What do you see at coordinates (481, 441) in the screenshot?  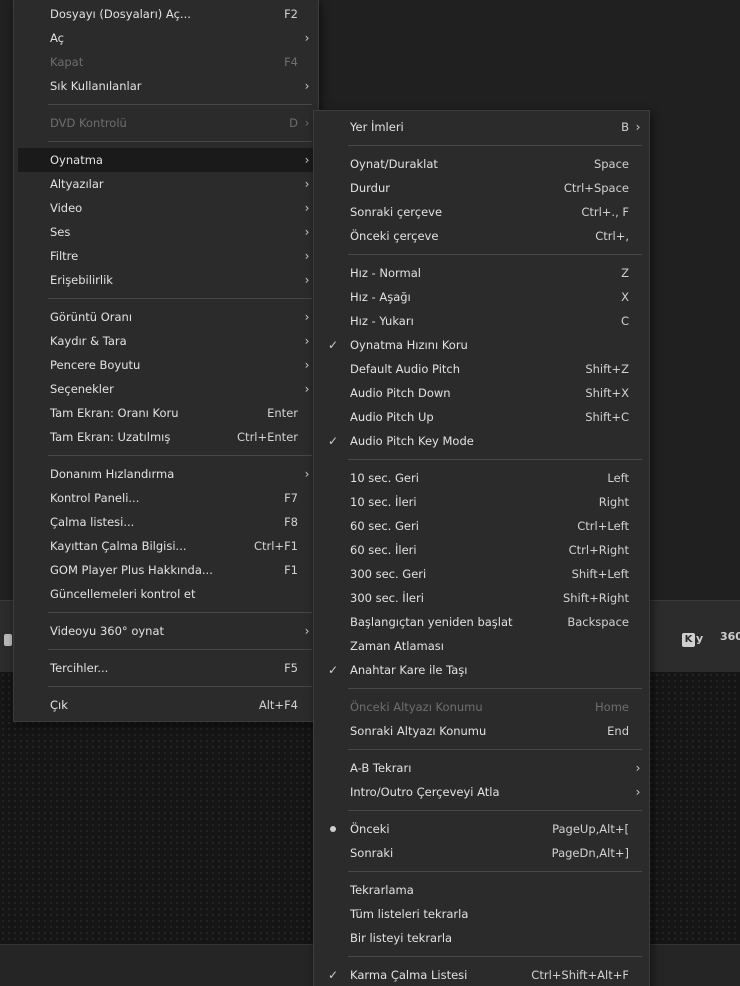 I see `submenu-item-pitch-key-mode: ✓ Audio Pitch Key Mode` at bounding box center [481, 441].